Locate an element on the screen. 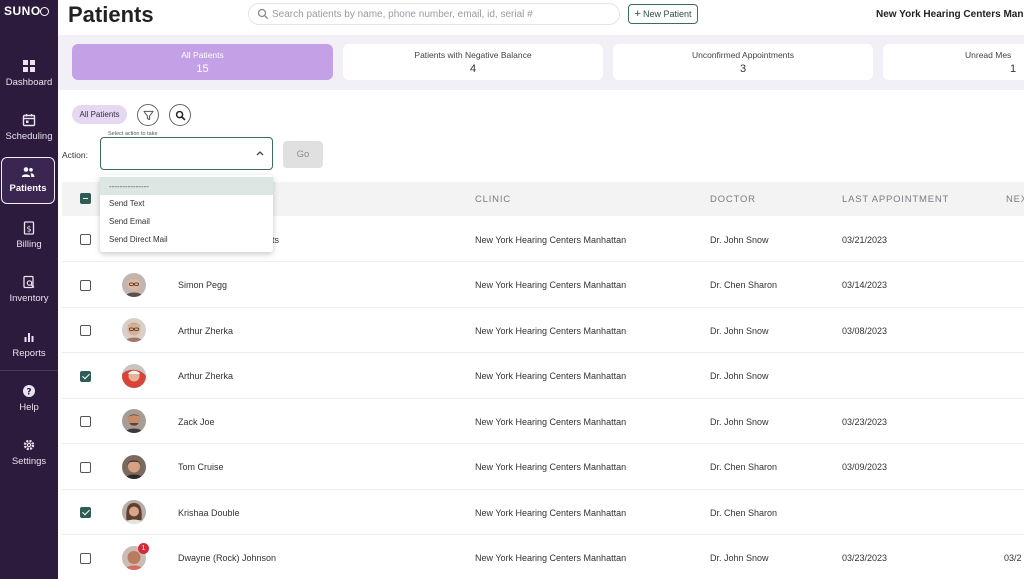 The height and width of the screenshot is (579, 1024). sidebar-item-settings: Settings is located at coordinates (29, 460).